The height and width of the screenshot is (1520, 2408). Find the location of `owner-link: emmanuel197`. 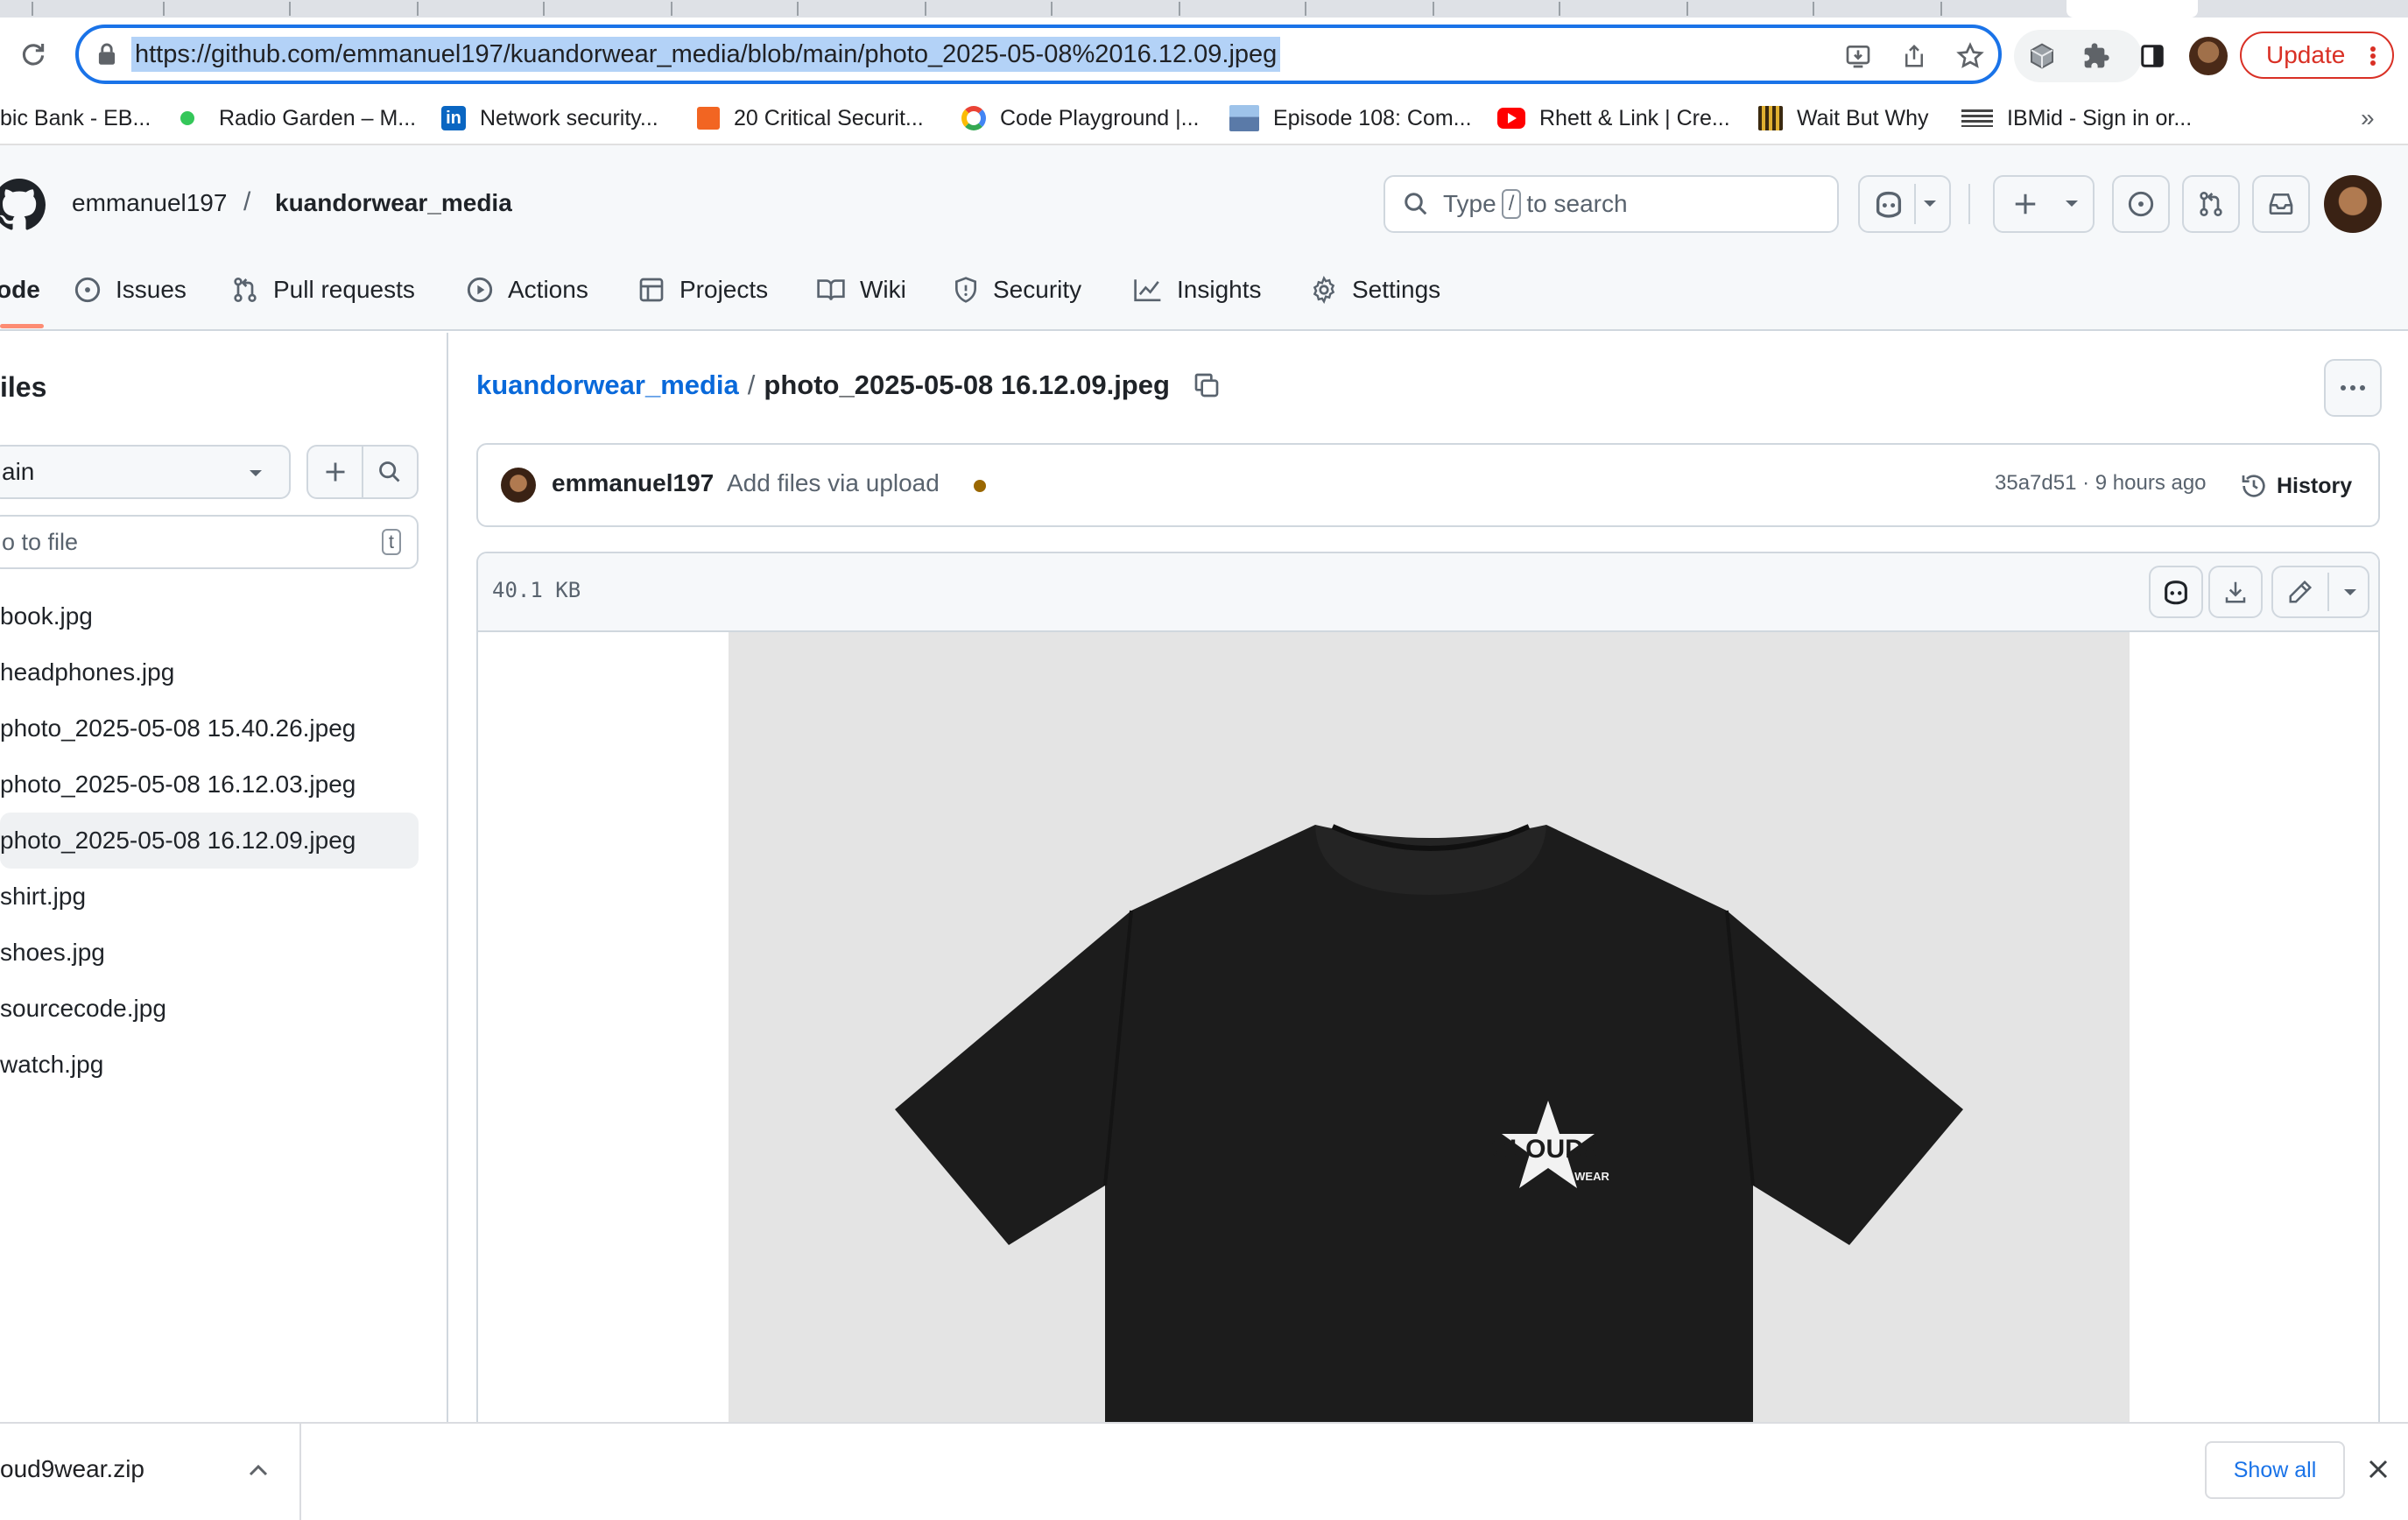

owner-link: emmanuel197 is located at coordinates (149, 203).